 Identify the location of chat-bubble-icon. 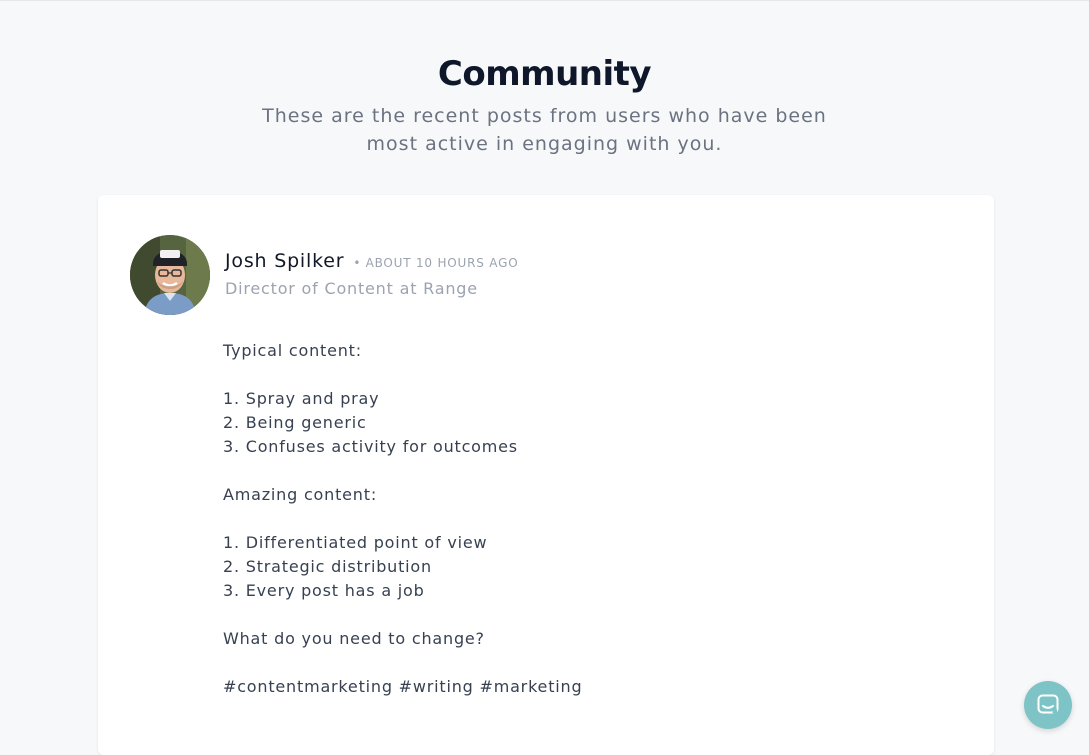
(1048, 704).